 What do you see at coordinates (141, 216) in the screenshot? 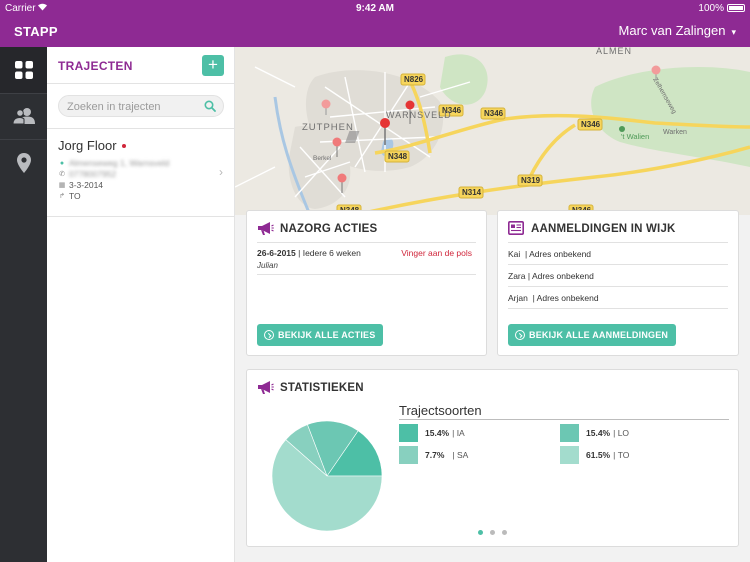
I see `list-divider` at bounding box center [141, 216].